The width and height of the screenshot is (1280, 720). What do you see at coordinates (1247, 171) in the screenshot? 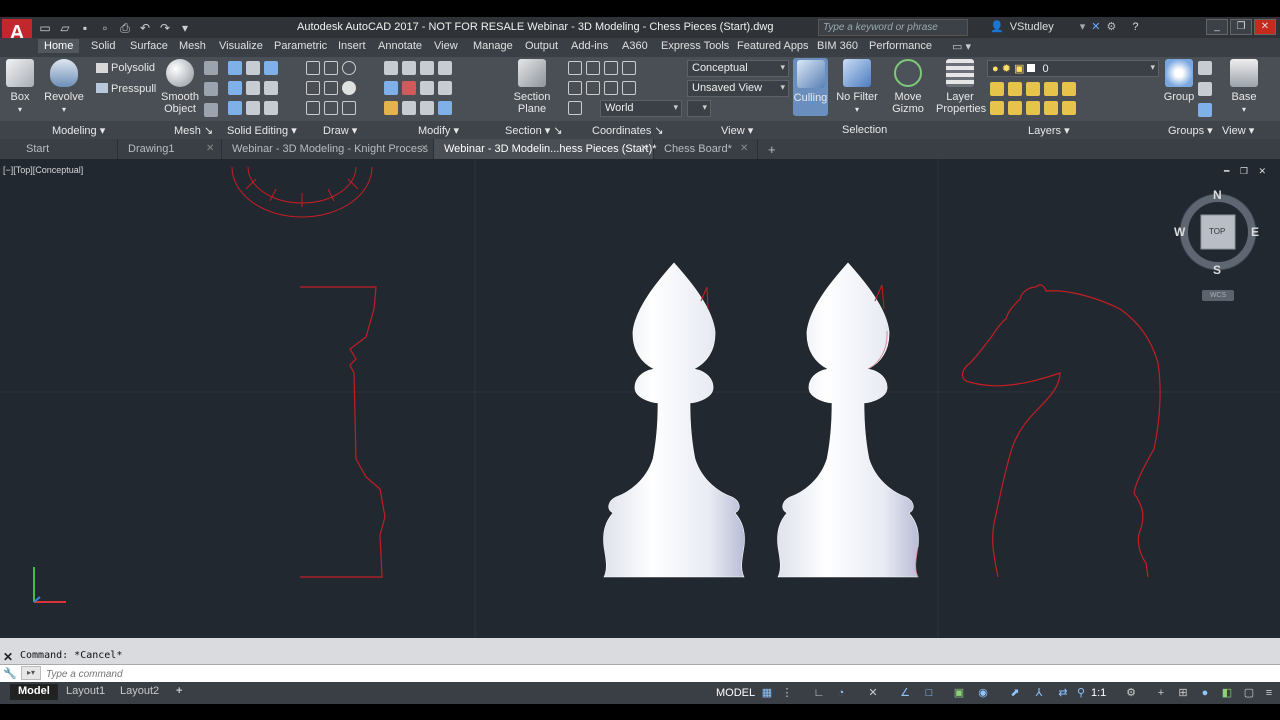
I see `viewport-window-controls: ━ ❐ ✕` at bounding box center [1247, 171].